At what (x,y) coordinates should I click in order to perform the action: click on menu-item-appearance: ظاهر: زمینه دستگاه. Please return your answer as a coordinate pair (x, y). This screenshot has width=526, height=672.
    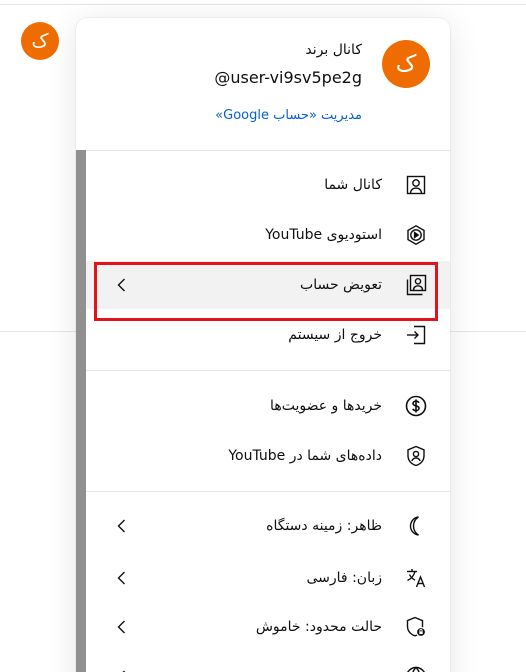
    Looking at the image, I should click on (268, 526).